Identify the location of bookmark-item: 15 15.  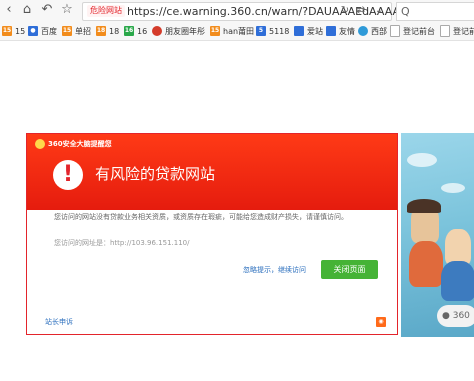
(13, 31).